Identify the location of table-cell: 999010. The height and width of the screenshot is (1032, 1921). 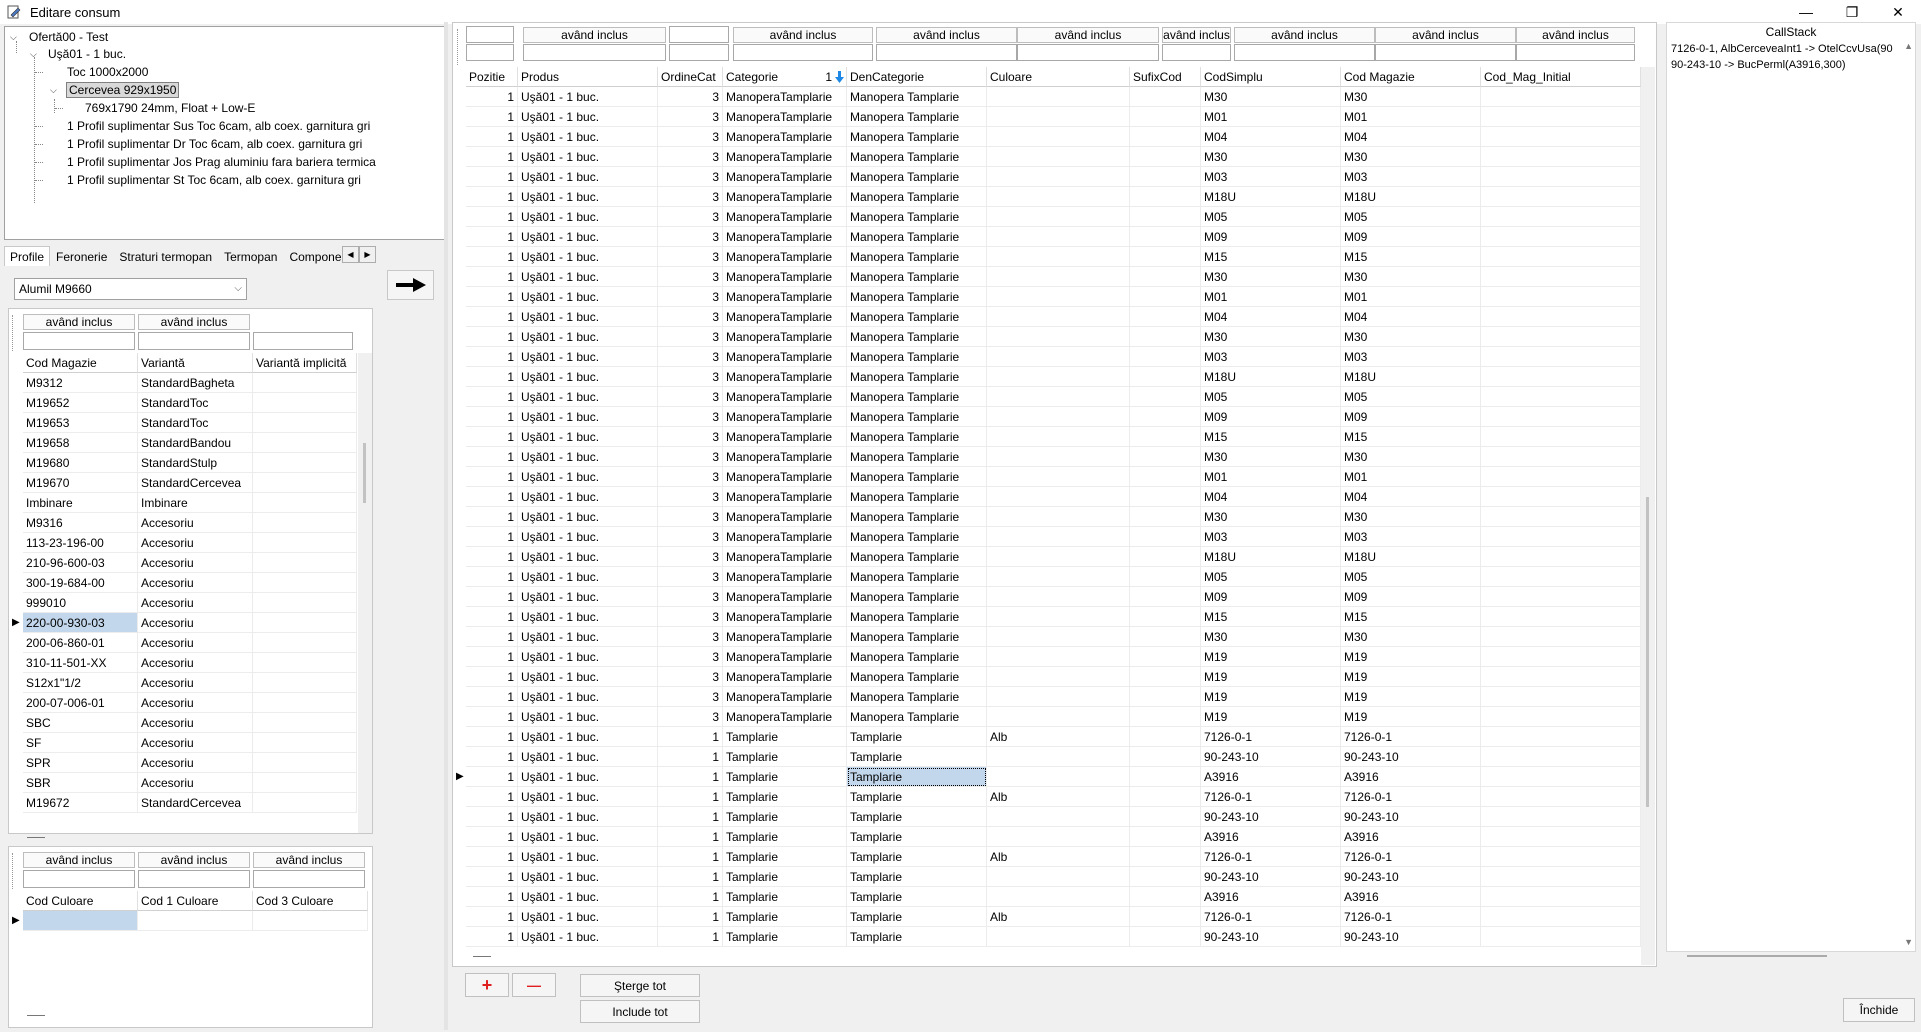
(80, 603).